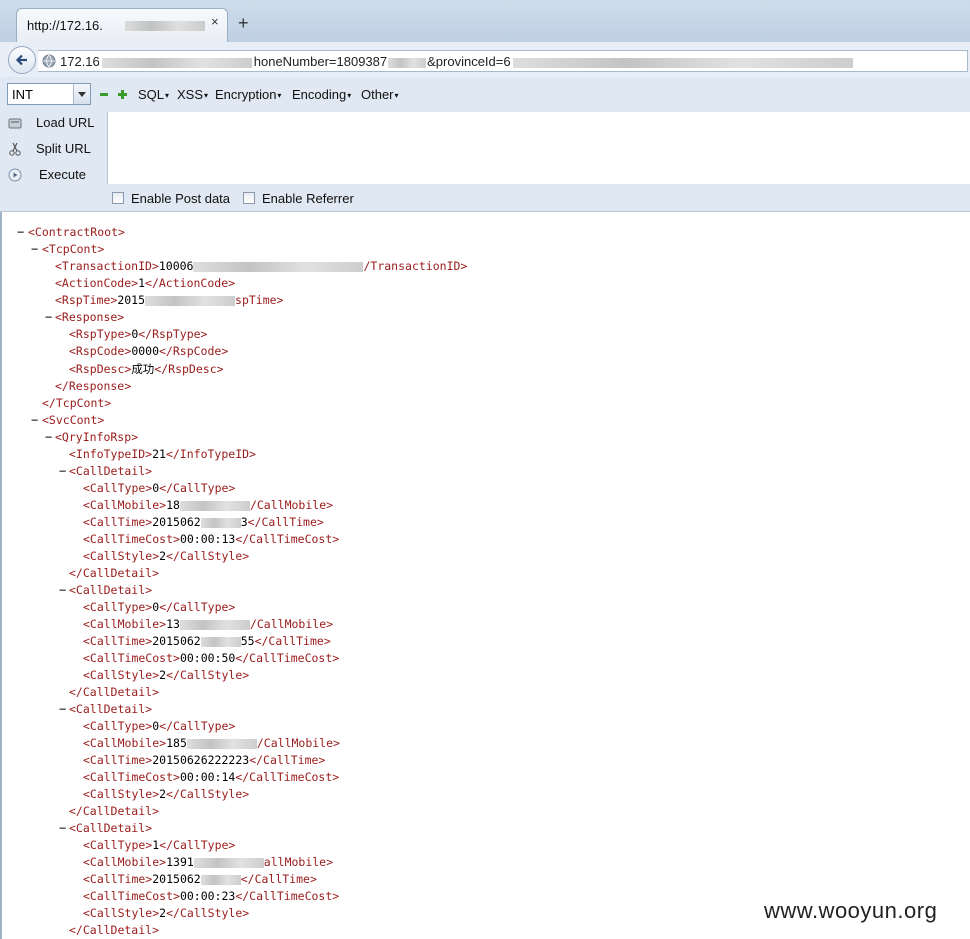  Describe the element at coordinates (211, 658) in the screenshot. I see `xml-line-call-time-cost: <CallTimeCost>00:00:50</CallTimeCost>` at that location.